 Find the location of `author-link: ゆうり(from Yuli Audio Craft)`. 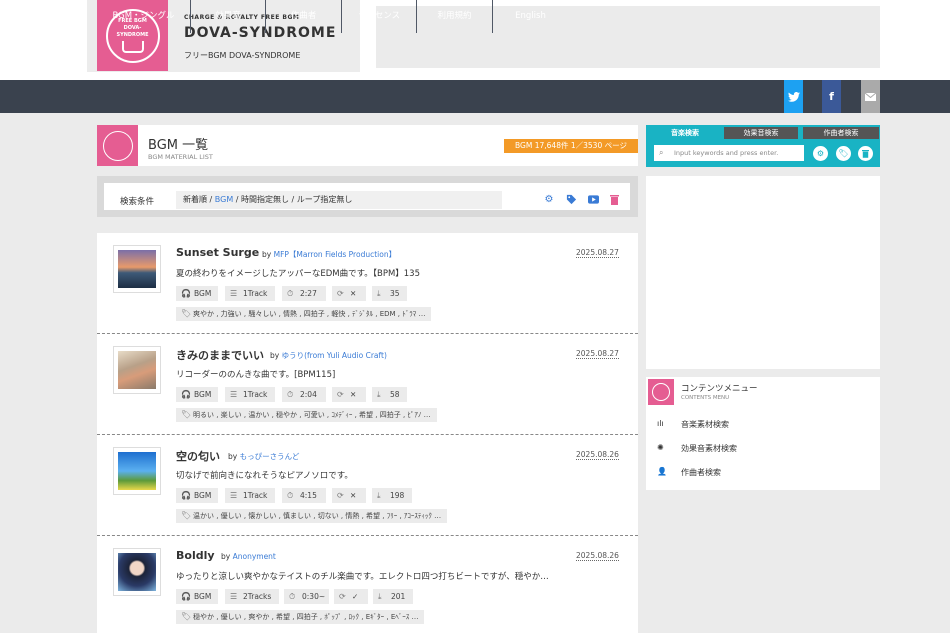

author-link: ゆうり(from Yuli Audio Craft) is located at coordinates (334, 355).